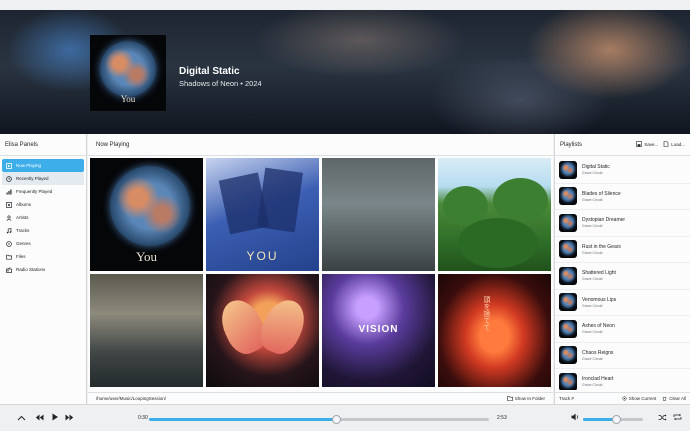 Image resolution: width=690 pixels, height=431 pixels. Describe the element at coordinates (146, 256) in the screenshot. I see `tile-cover-text: You` at that location.